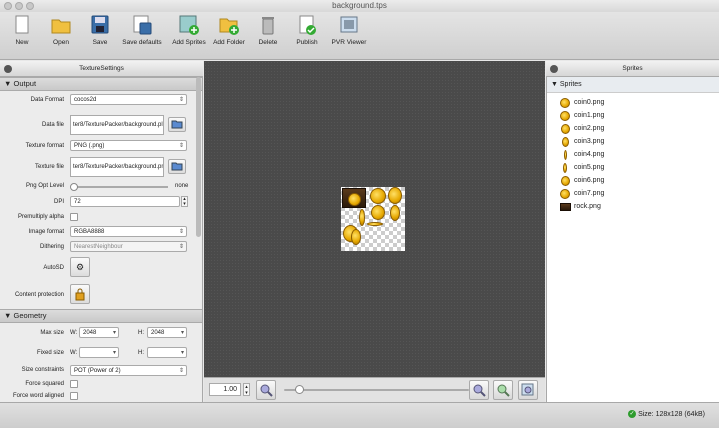  Describe the element at coordinates (61, 25) in the screenshot. I see `open-folder-icon` at that location.